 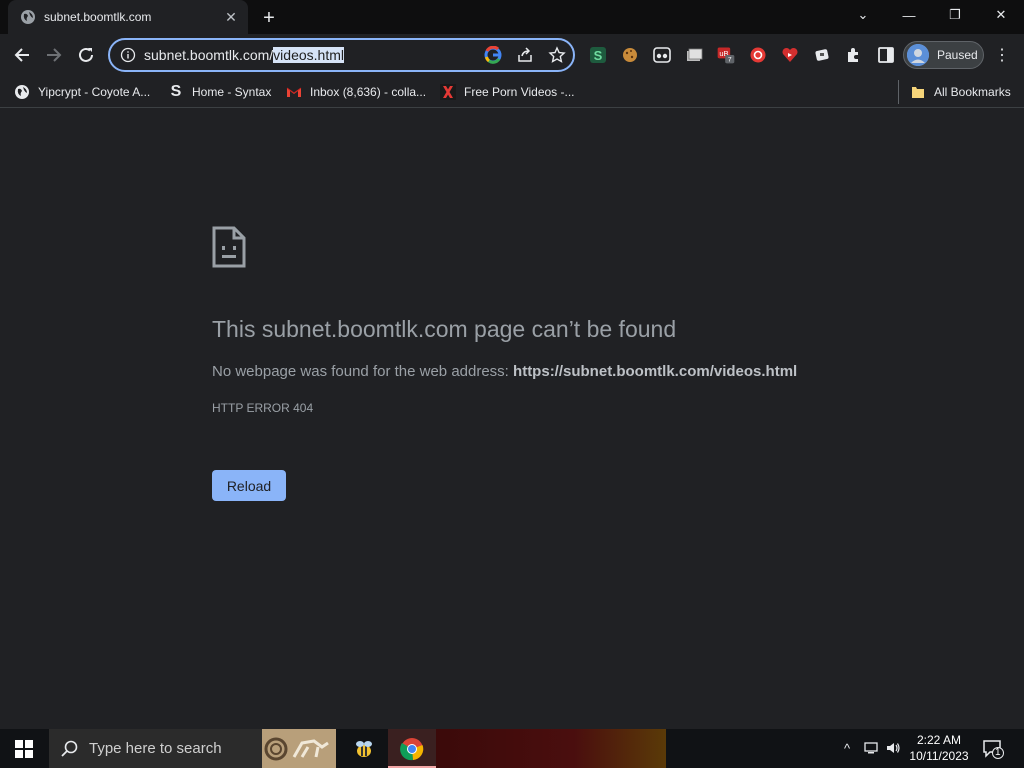 What do you see at coordinates (493, 55) in the screenshot?
I see `google-lens-icon` at bounding box center [493, 55].